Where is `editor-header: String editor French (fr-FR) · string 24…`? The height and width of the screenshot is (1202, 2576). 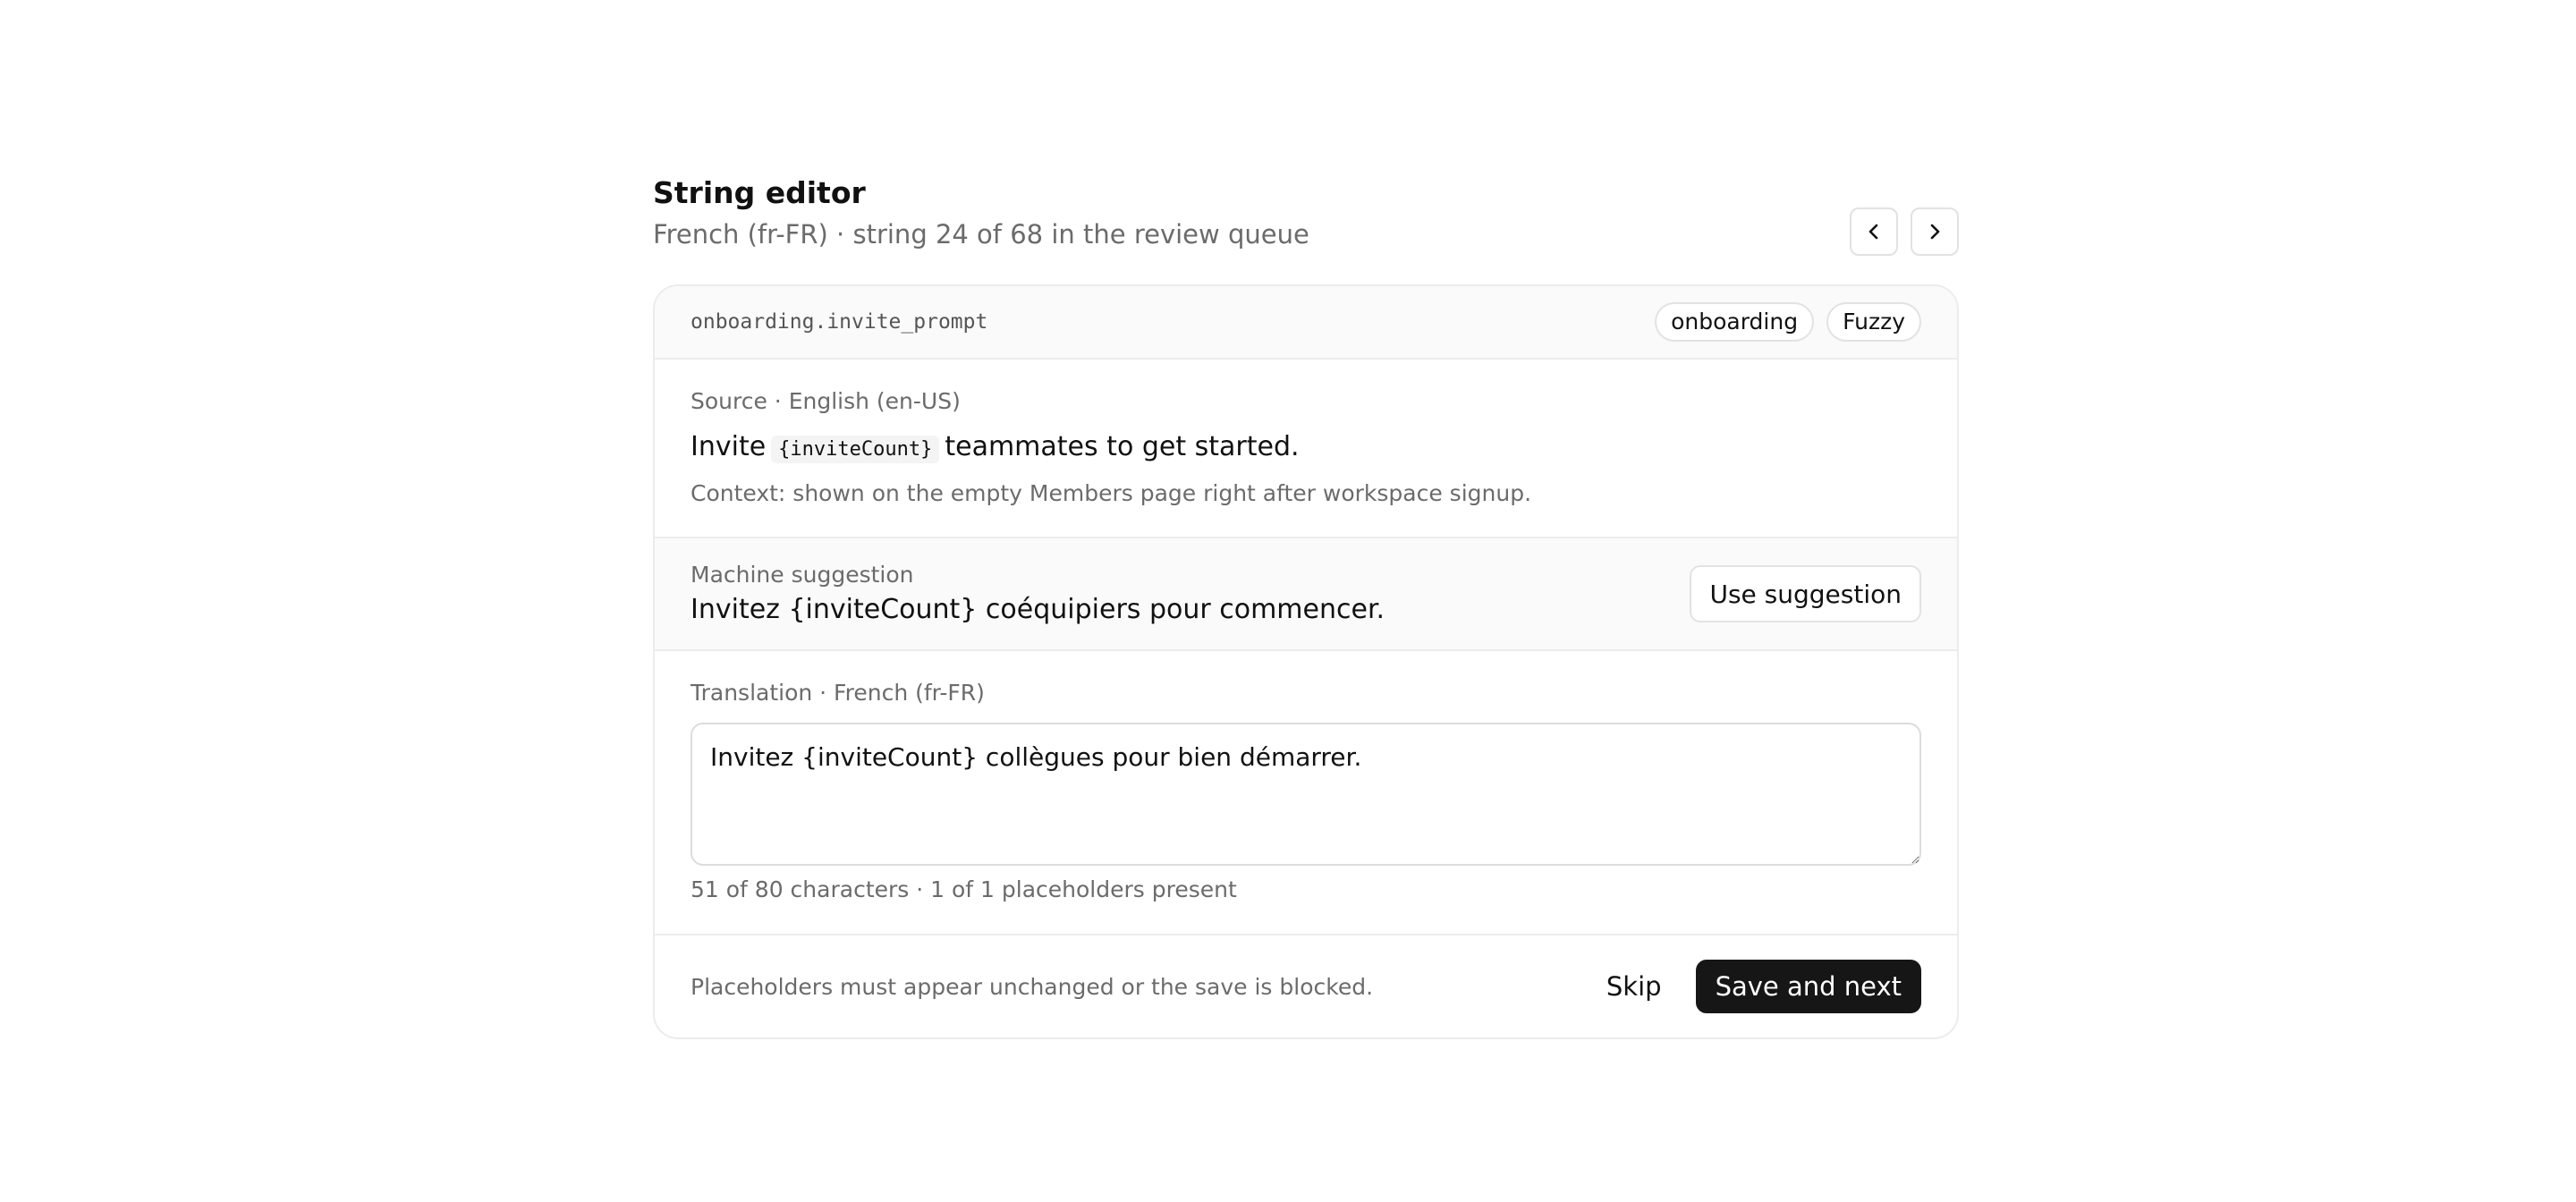 editor-header: String editor French (fr-FR) · string 24… is located at coordinates (1306, 229).